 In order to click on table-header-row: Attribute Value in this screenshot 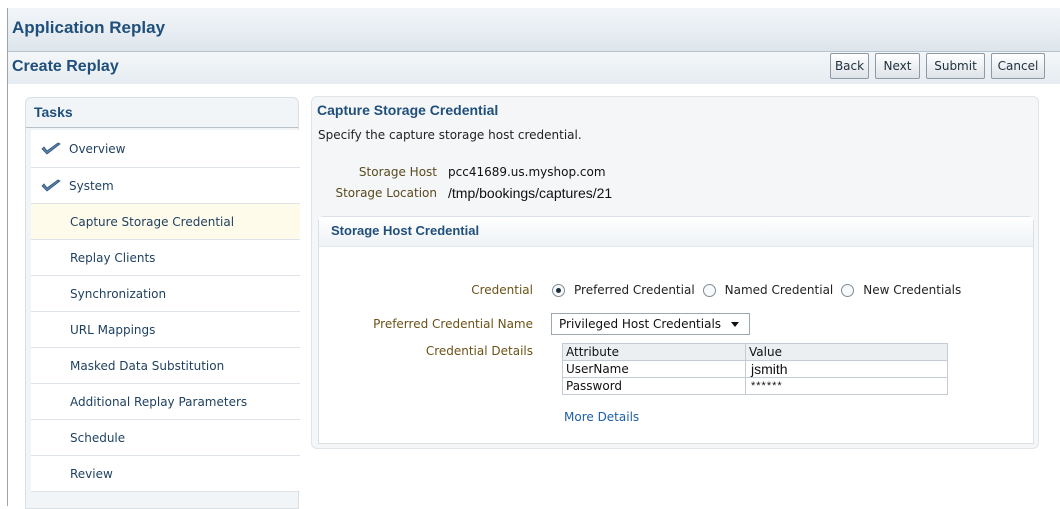, I will do `click(755, 352)`.